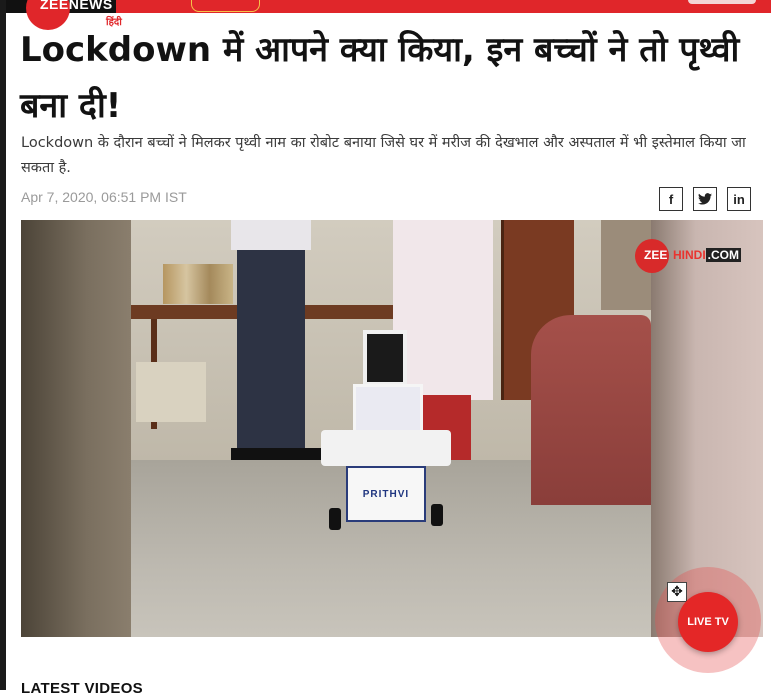  What do you see at coordinates (104, 197) in the screenshot?
I see `article-date: Apr 7, 2020, 06:51 PM IST` at bounding box center [104, 197].